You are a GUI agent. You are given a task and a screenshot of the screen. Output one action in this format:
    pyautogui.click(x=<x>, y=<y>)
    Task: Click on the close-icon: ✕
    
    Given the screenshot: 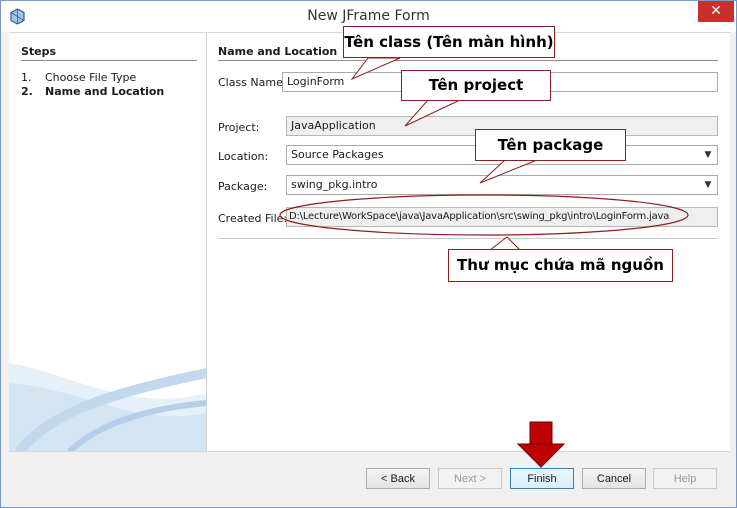 What is the action you would take?
    pyautogui.click(x=716, y=11)
    